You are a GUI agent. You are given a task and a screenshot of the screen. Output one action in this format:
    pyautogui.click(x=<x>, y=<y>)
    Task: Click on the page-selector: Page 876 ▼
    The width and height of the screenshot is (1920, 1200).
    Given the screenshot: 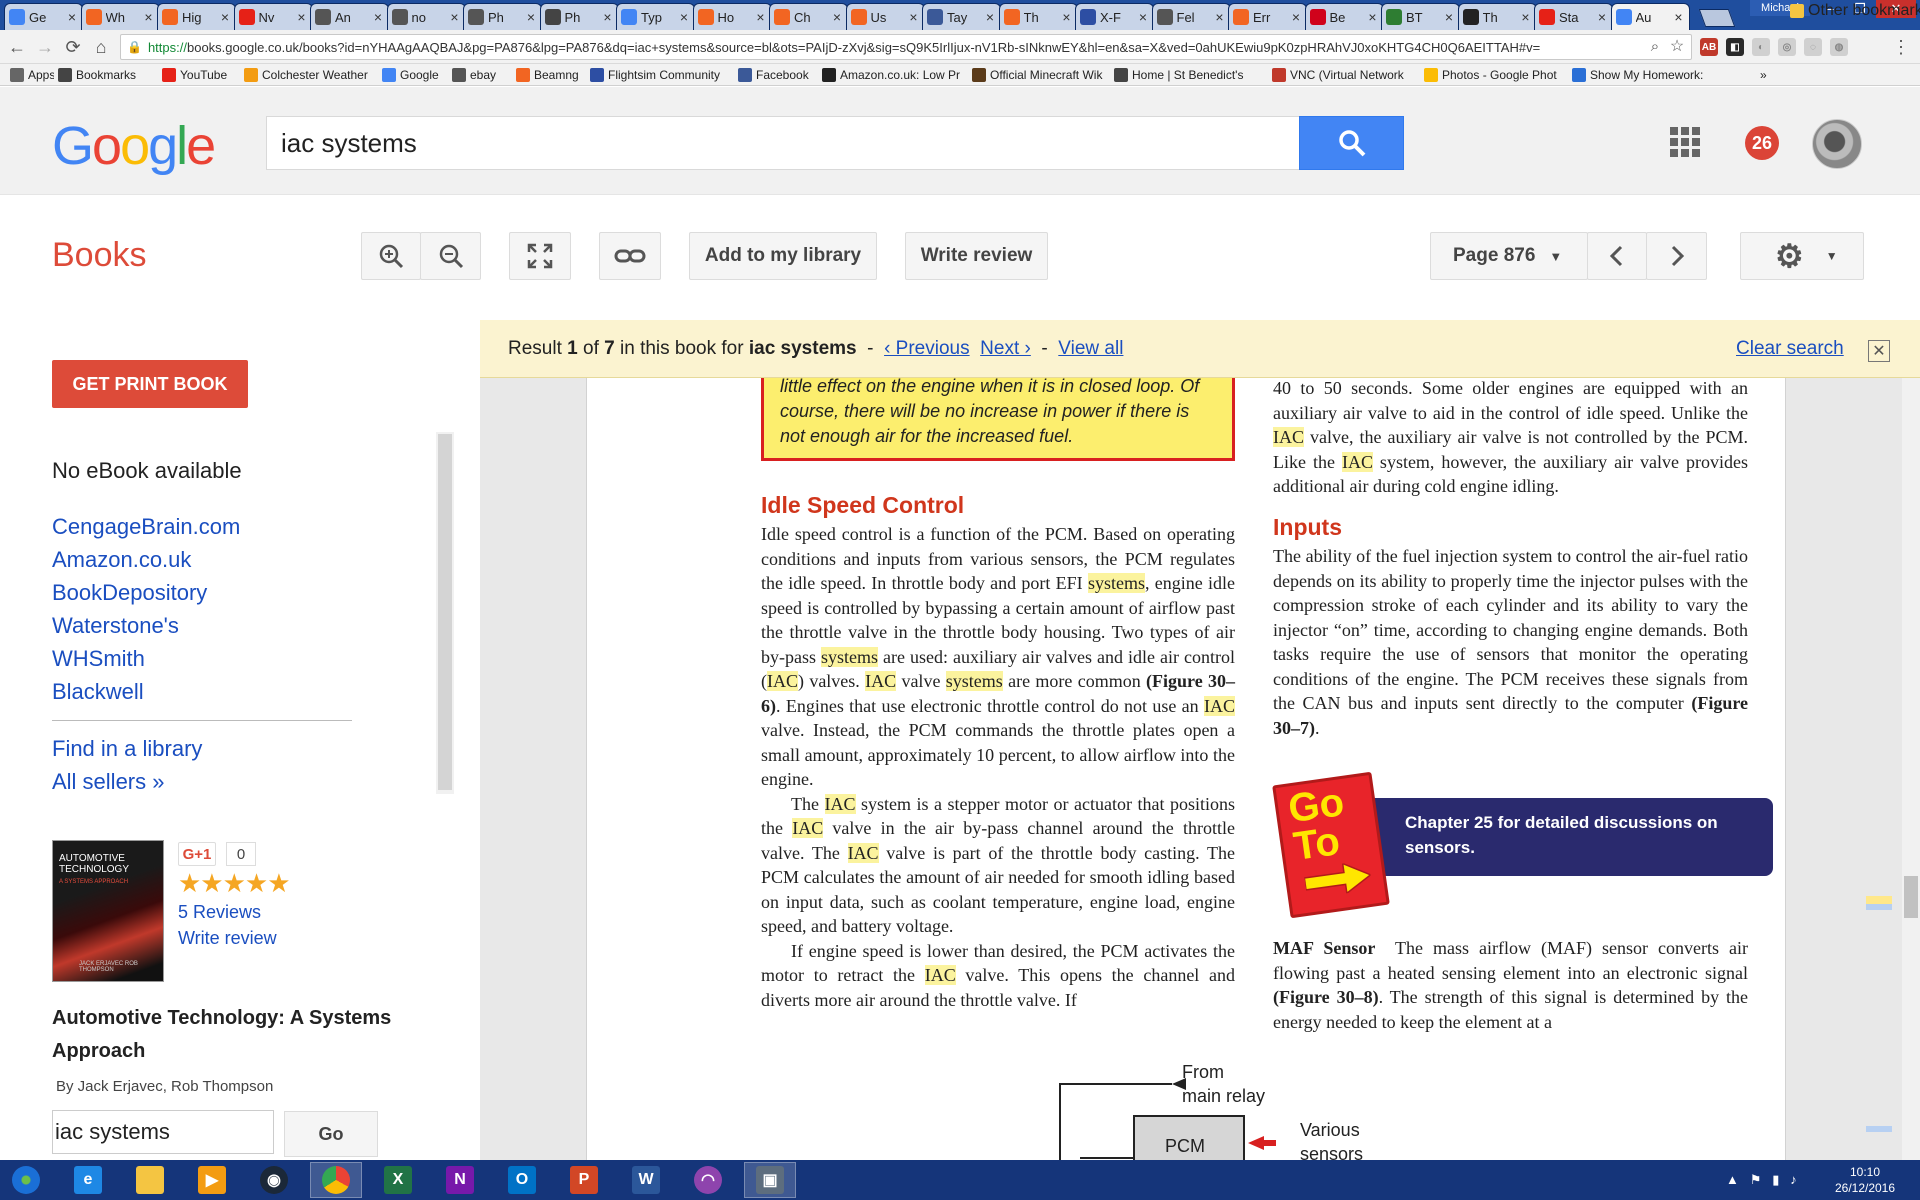 What is the action you would take?
    pyautogui.click(x=1509, y=256)
    